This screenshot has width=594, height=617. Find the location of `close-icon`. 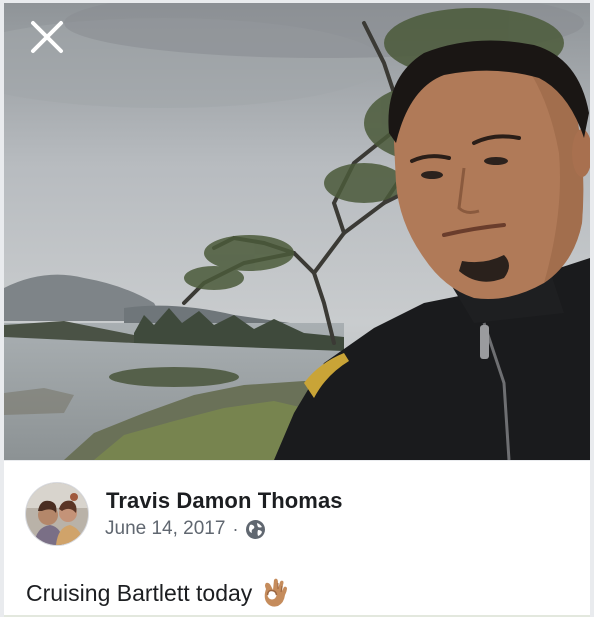

close-icon is located at coordinates (47, 37).